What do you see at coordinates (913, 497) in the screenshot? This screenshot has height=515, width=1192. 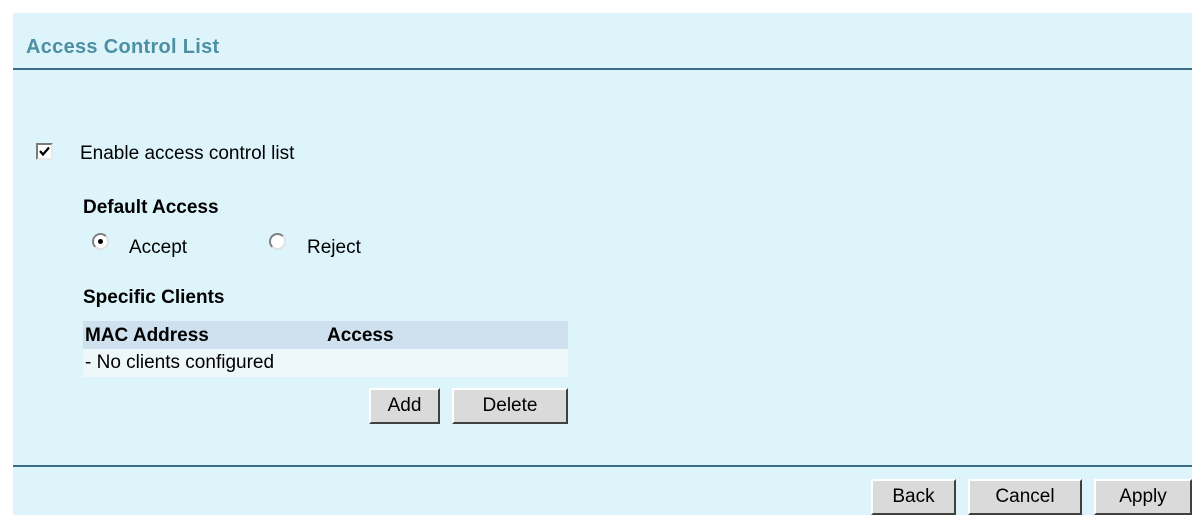 I see `back-button: Back` at bounding box center [913, 497].